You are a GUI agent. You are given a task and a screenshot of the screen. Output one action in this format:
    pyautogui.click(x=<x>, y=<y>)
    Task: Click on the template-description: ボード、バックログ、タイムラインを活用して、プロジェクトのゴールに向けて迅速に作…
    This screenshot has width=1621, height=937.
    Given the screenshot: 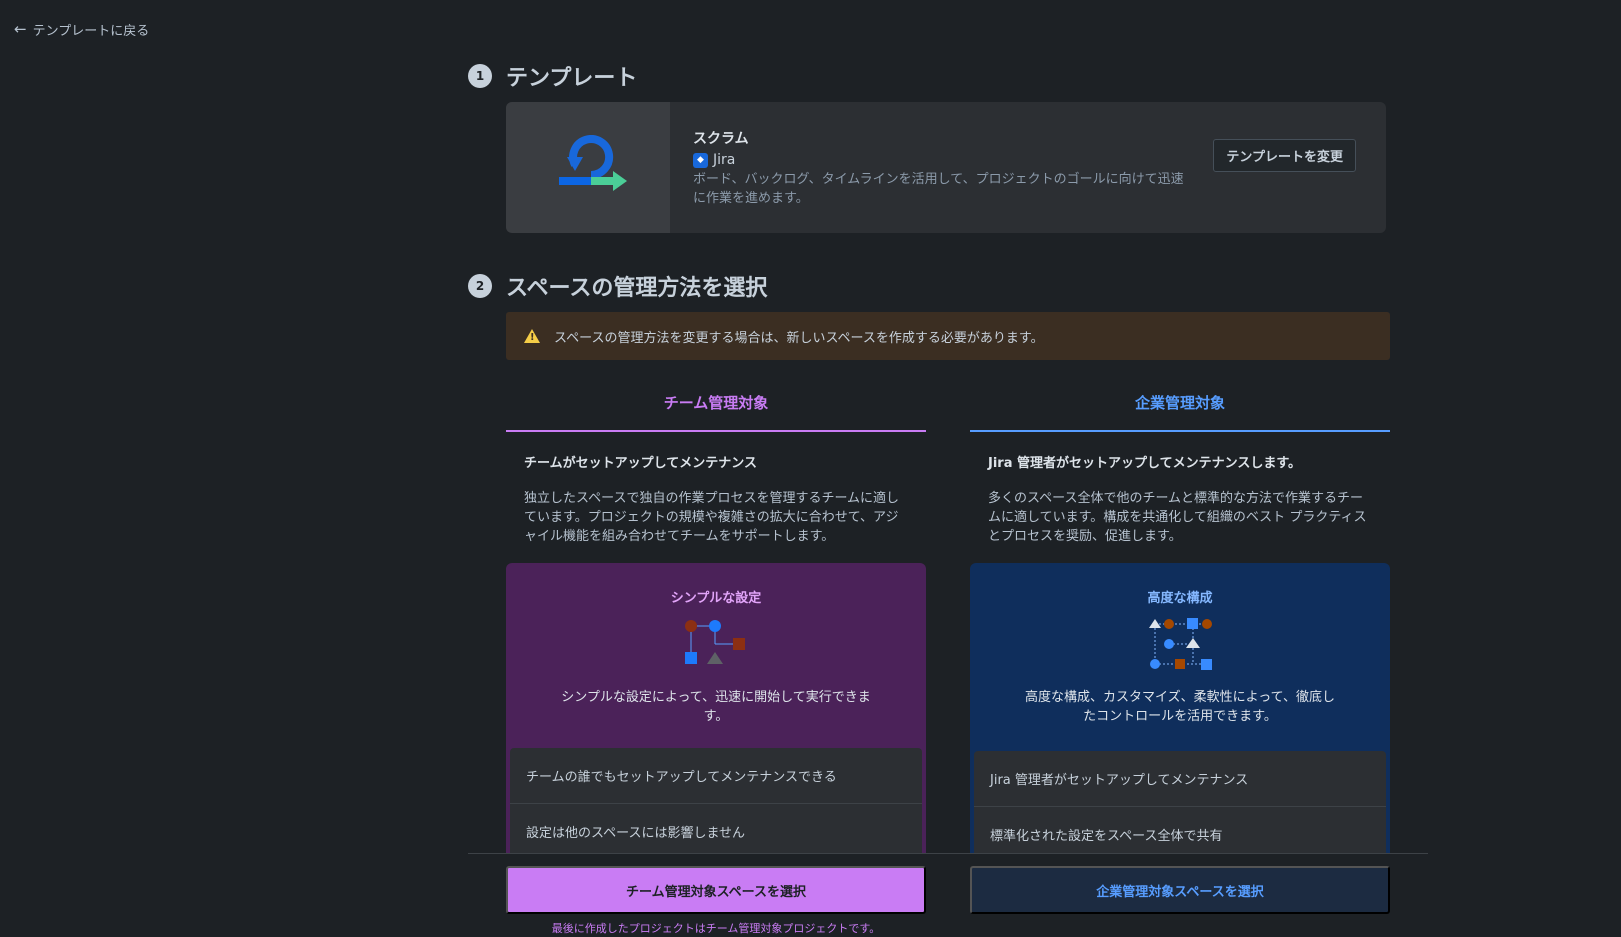 What is the action you would take?
    pyautogui.click(x=938, y=189)
    